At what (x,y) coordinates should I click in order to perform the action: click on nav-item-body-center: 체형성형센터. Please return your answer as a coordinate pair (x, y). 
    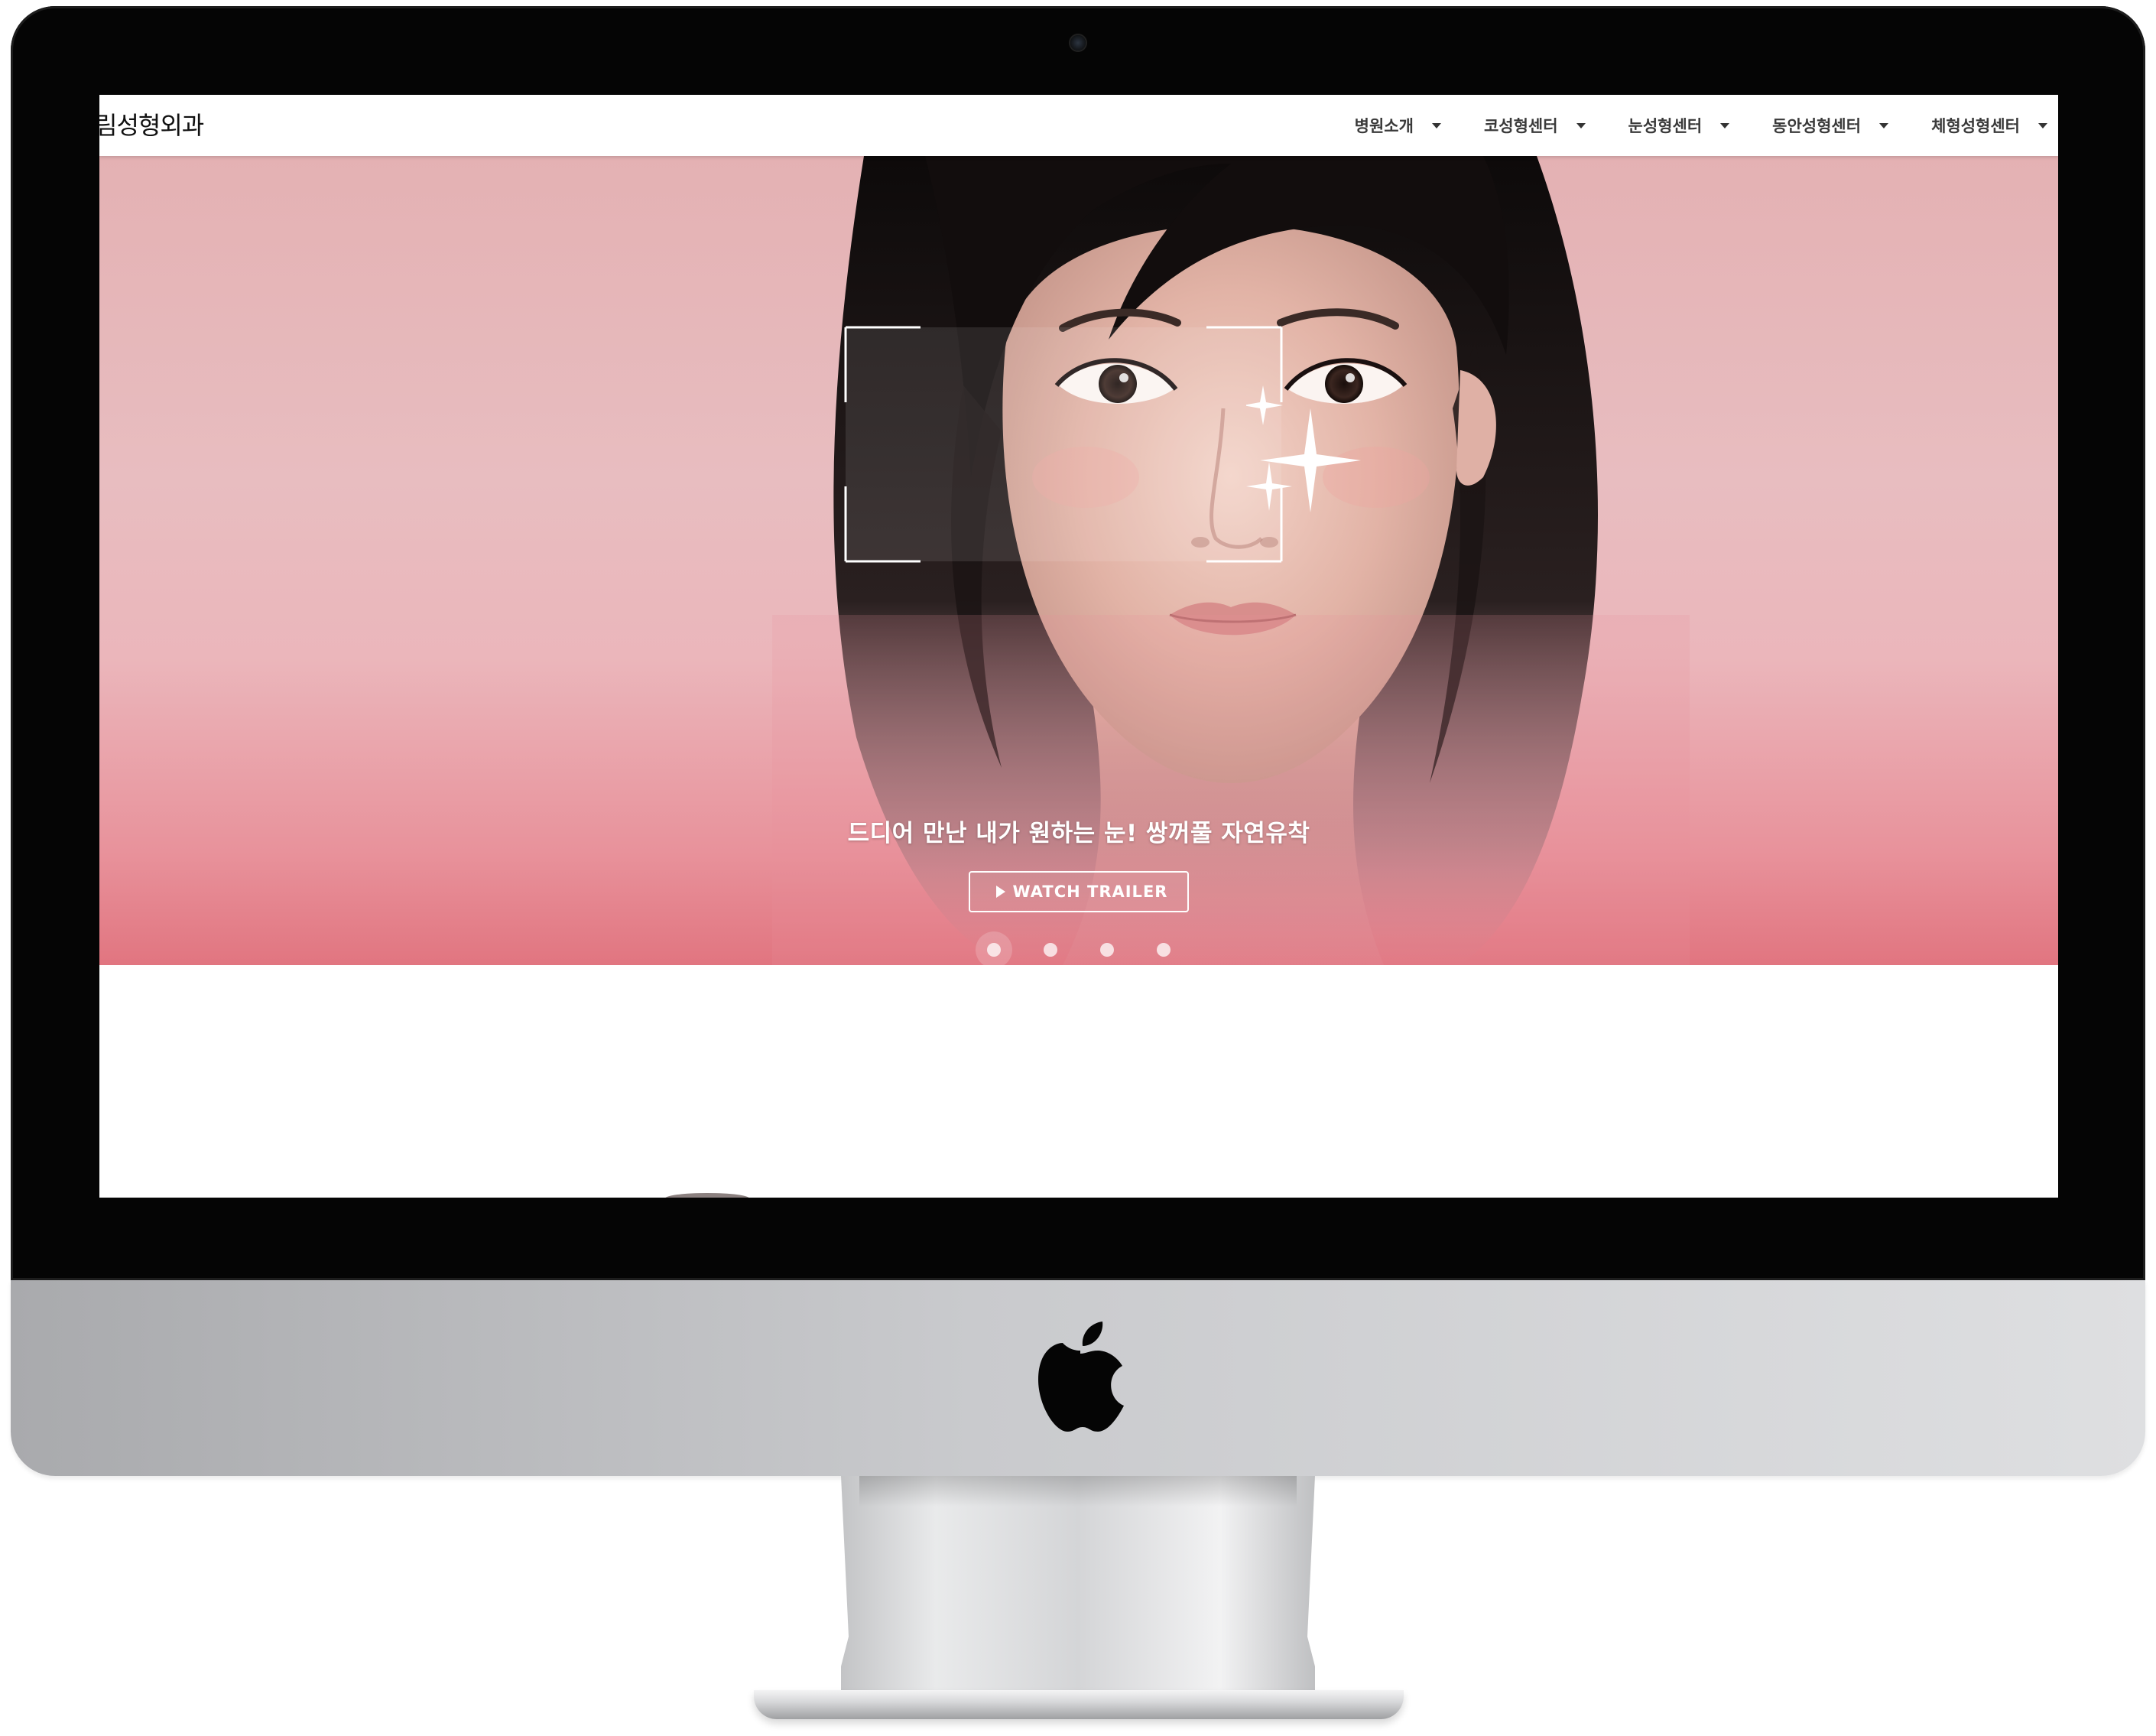
    Looking at the image, I should click on (1978, 125).